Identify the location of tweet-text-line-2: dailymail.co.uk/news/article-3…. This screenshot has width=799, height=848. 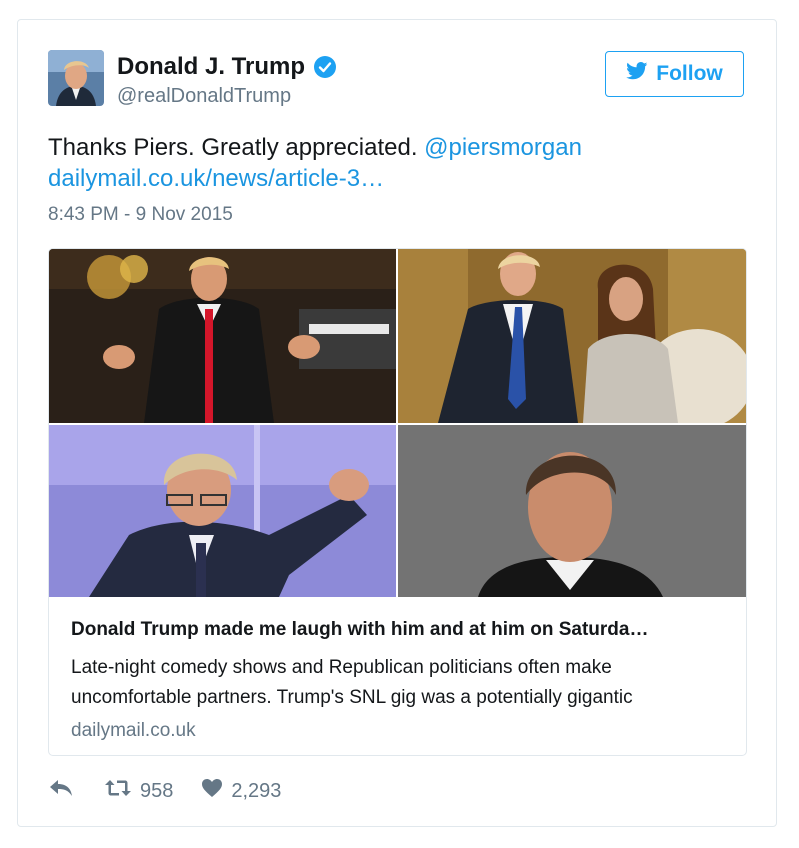
(398, 178).